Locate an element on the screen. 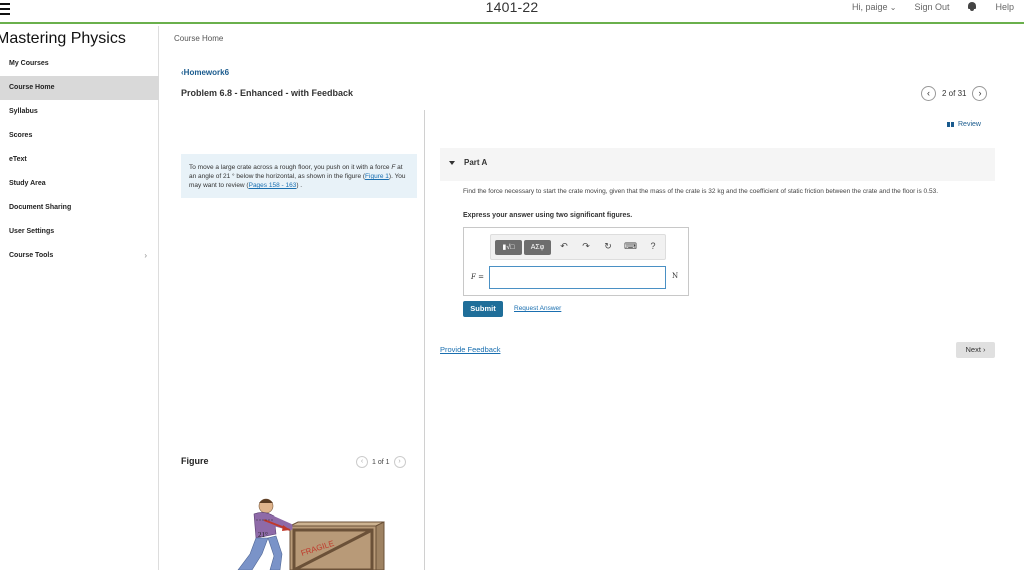 This screenshot has height=570, width=1024. pager-text: 2 of 31 is located at coordinates (954, 93).